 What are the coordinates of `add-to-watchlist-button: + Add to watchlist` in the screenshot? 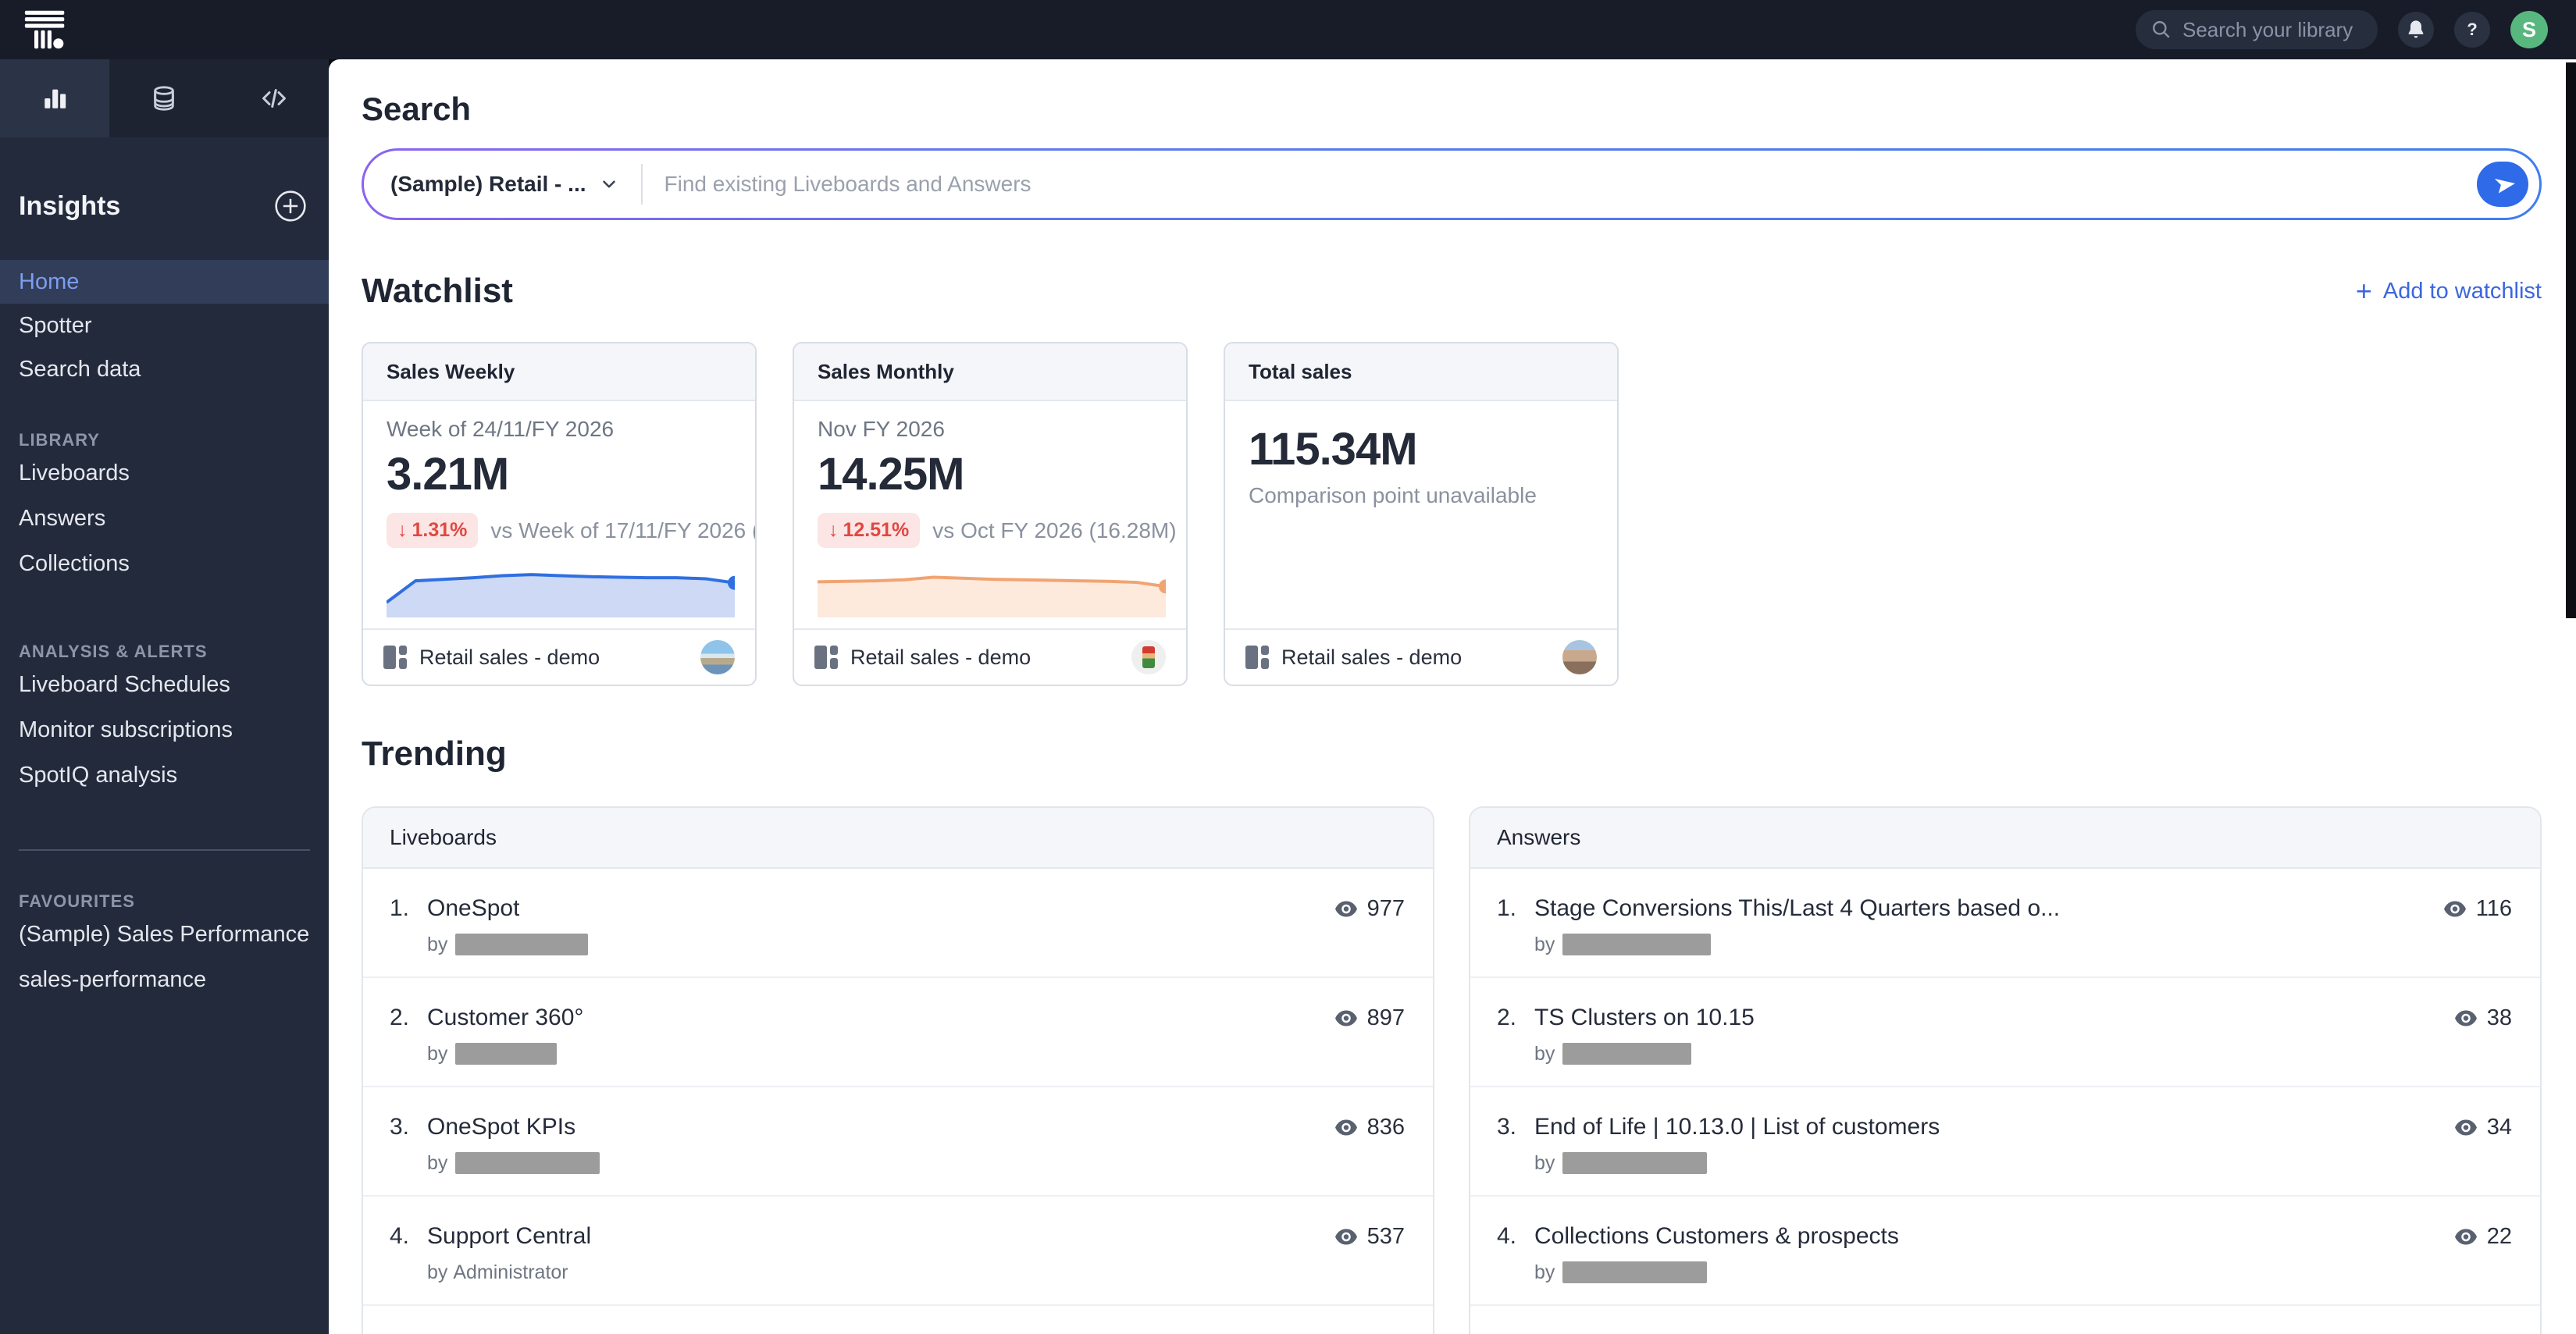 It's located at (2449, 291).